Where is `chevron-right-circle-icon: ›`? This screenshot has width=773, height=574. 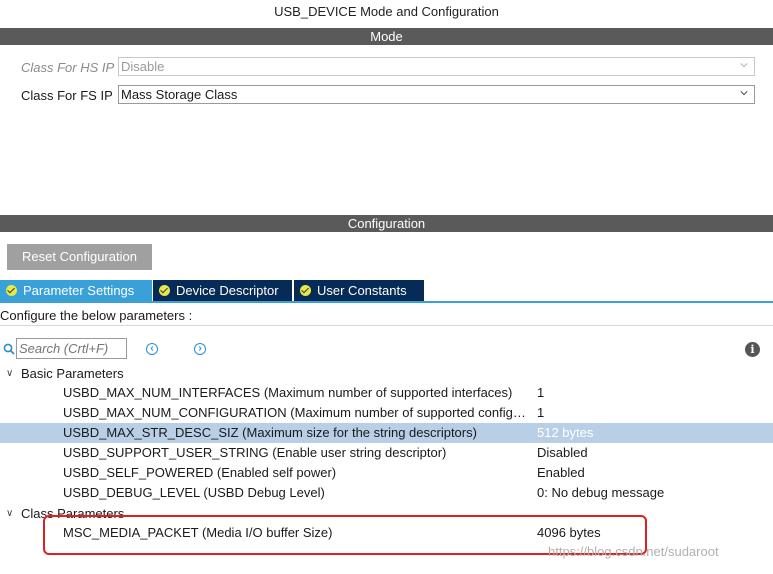
chevron-right-circle-icon: › is located at coordinates (200, 349).